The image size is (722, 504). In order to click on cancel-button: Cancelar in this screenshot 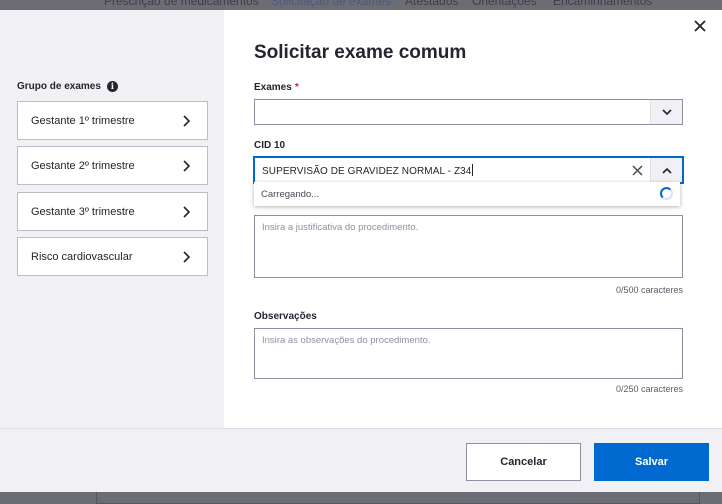, I will do `click(523, 462)`.